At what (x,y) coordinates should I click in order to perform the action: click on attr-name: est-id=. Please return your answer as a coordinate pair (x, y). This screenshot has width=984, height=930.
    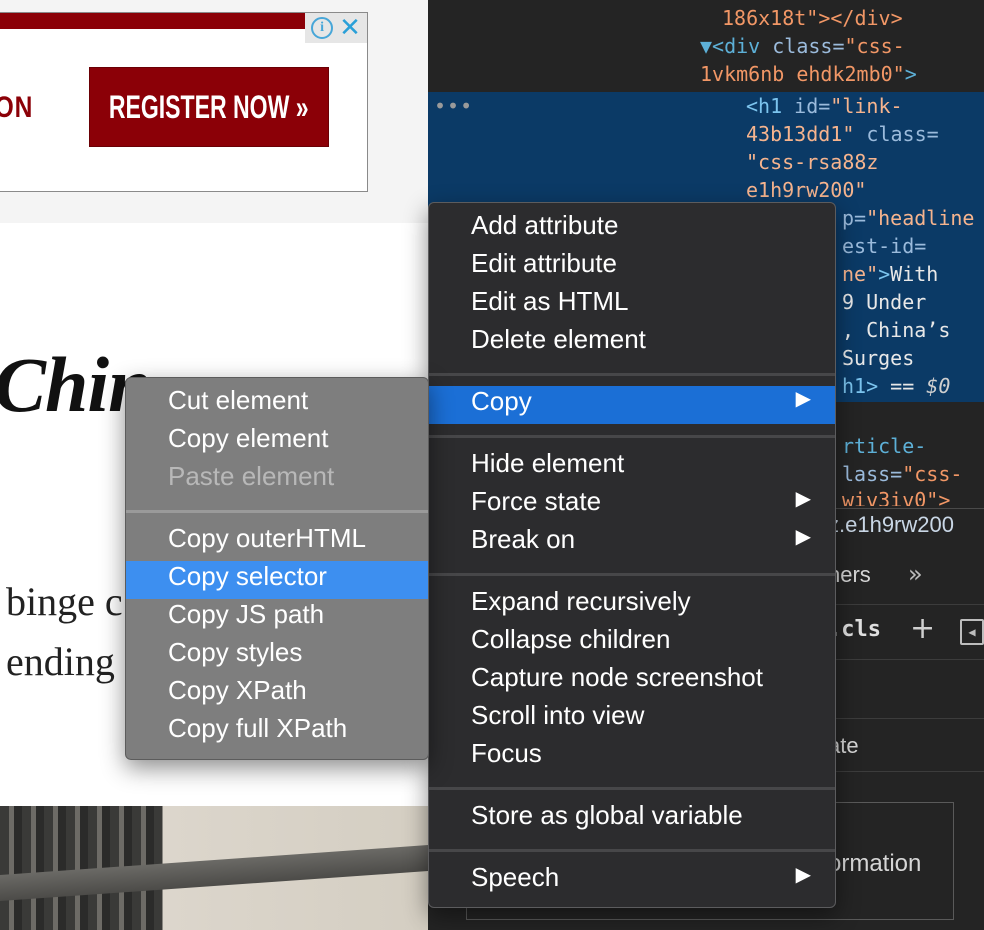
    Looking at the image, I should click on (884, 246).